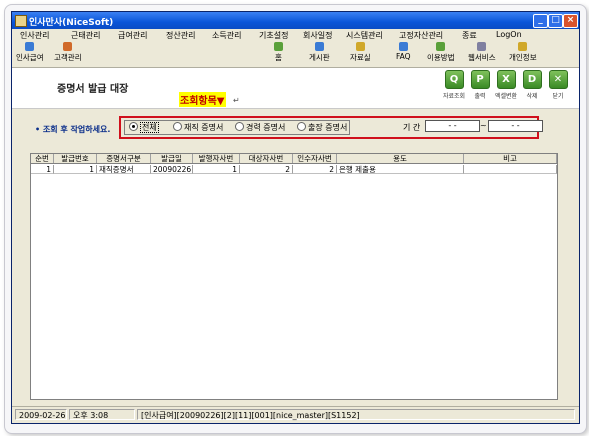  I want to click on query-button: Q 자료조회, so click(454, 85).